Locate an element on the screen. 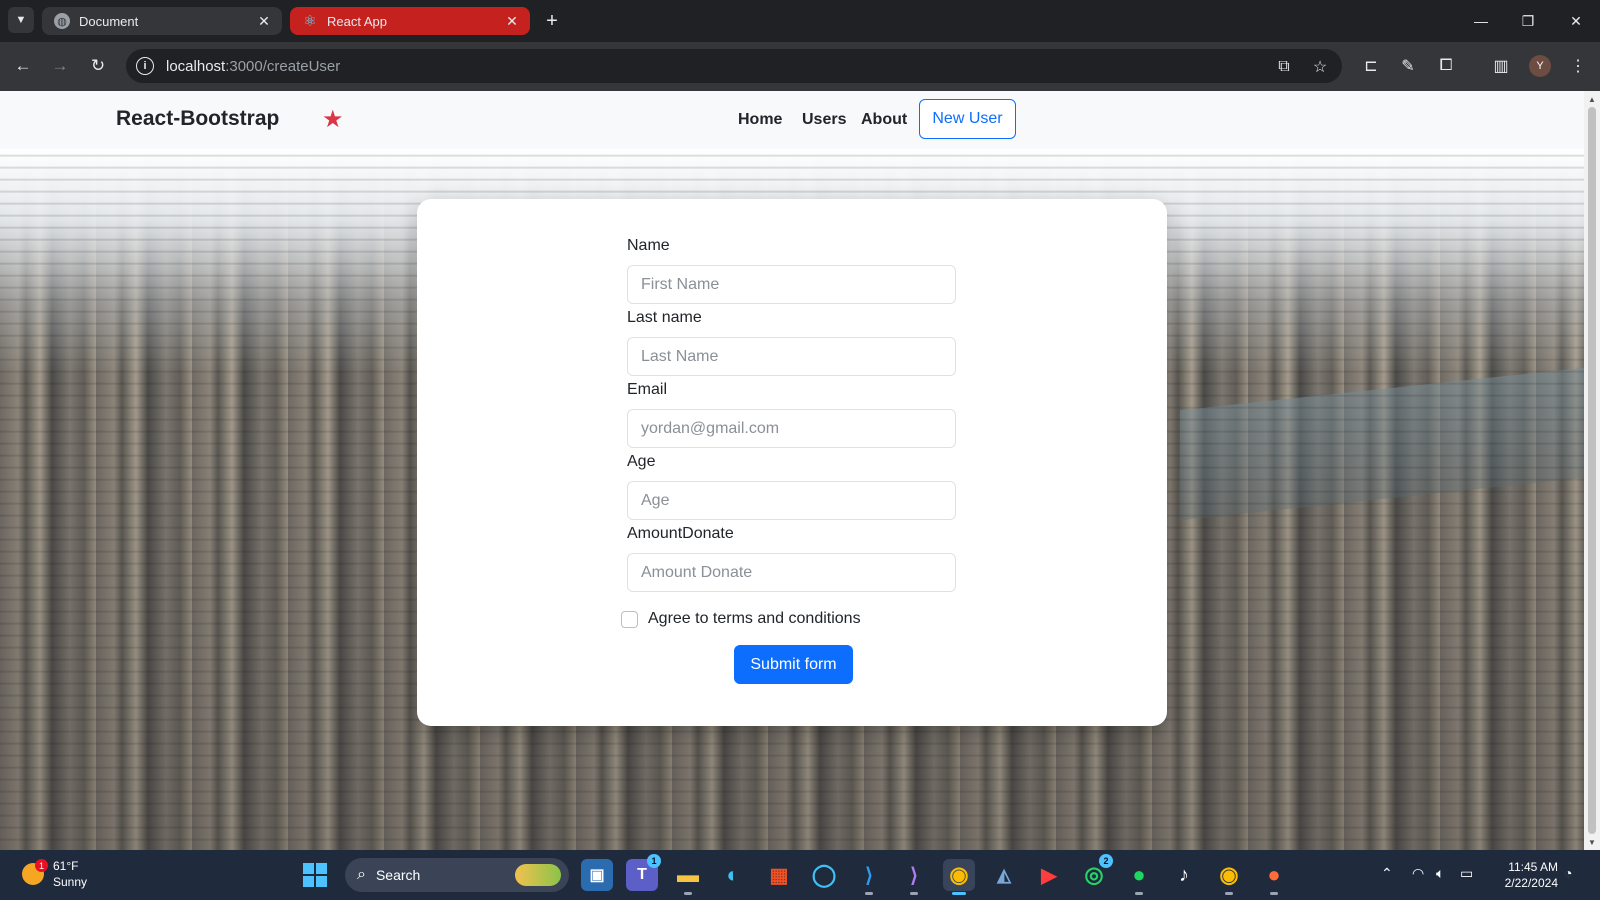 This screenshot has height=900, width=1600. weather-widget: 1 61°F Sunny is located at coordinates (54, 874).